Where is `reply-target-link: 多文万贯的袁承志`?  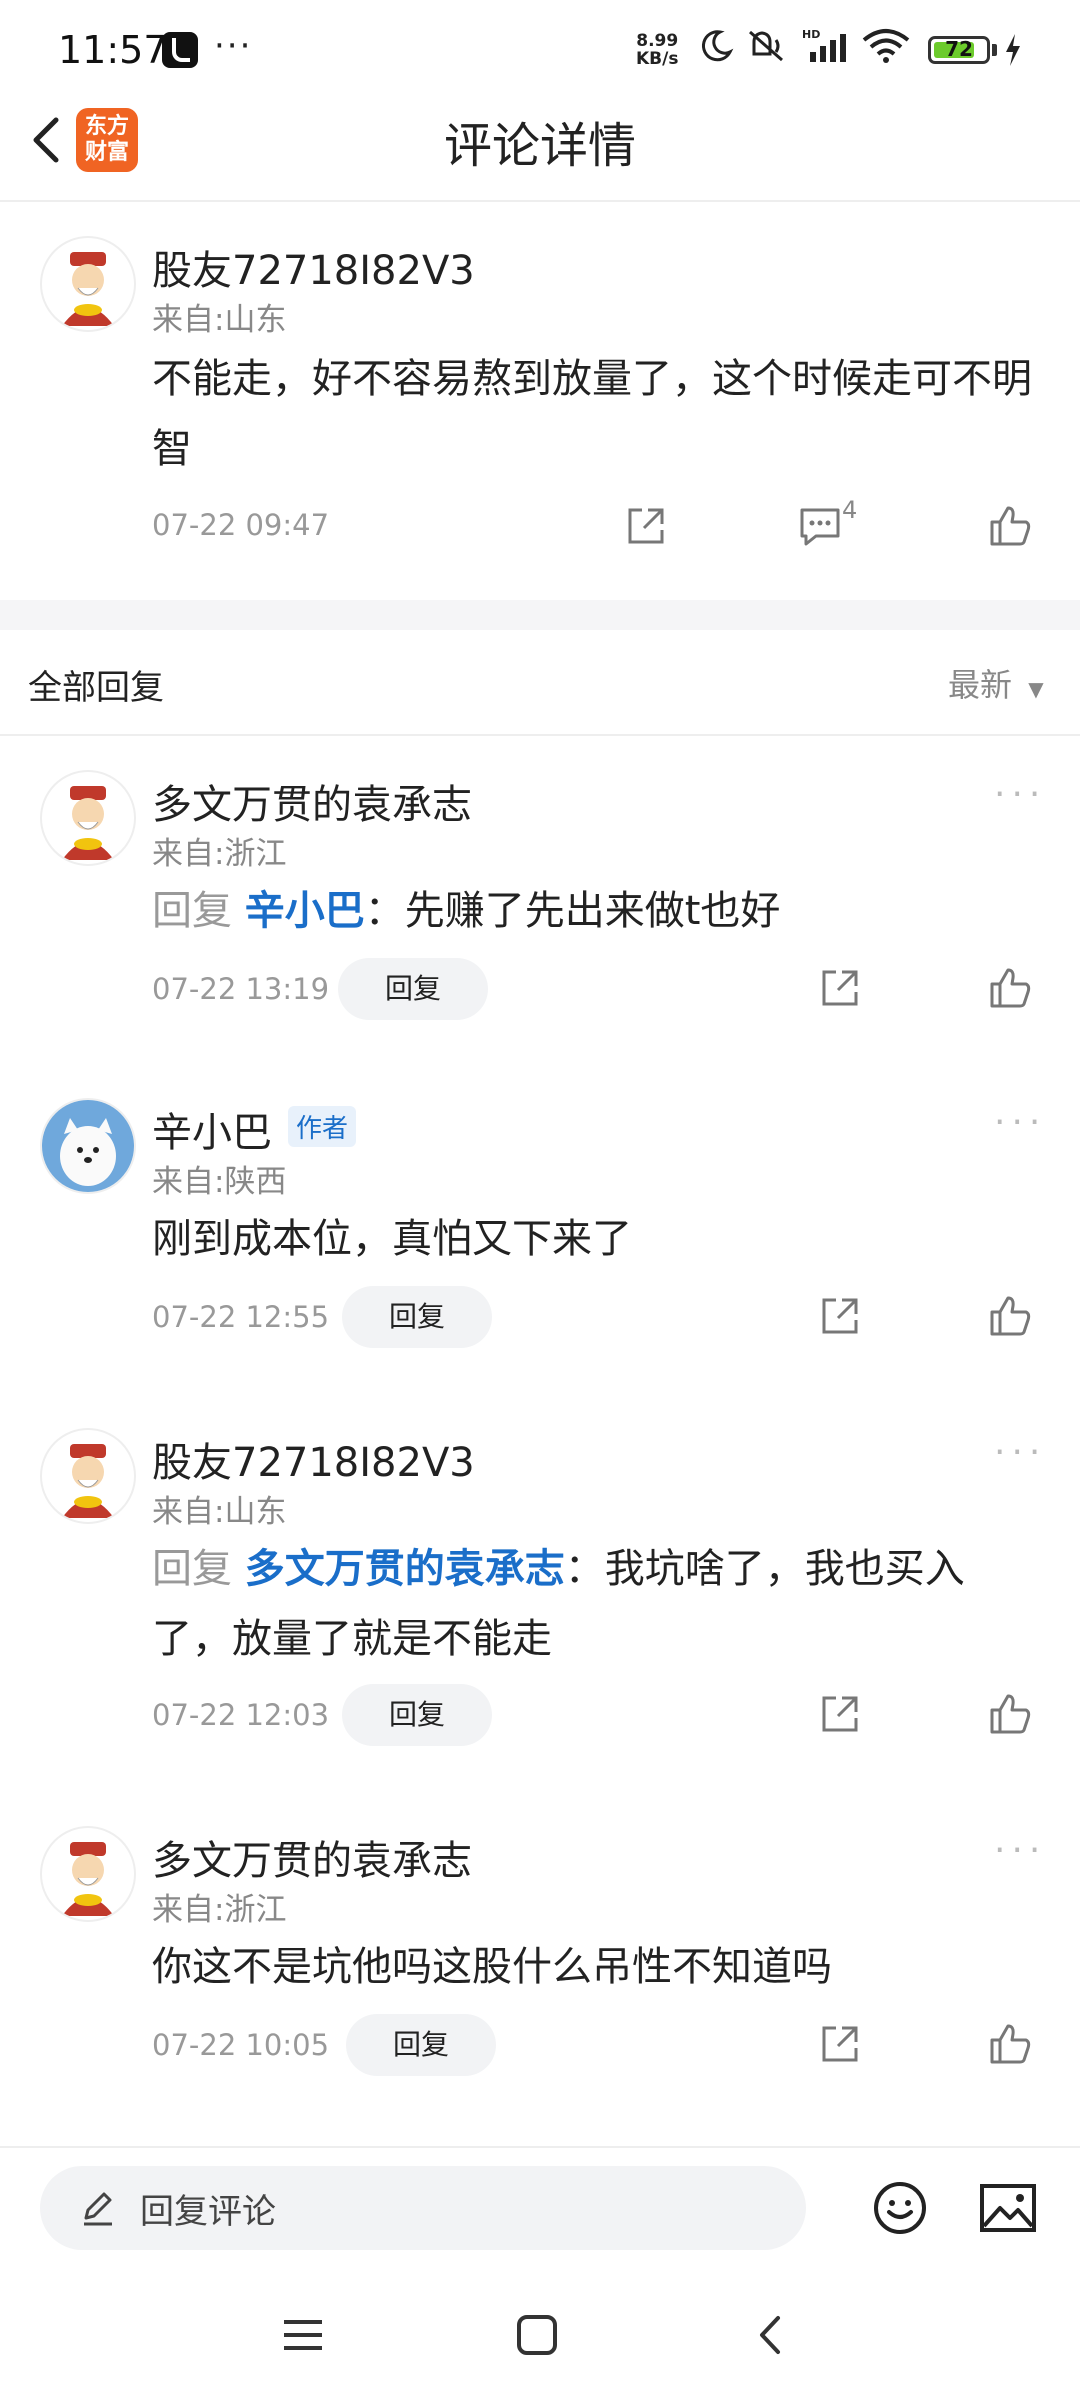 reply-target-link: 多文万贯的袁承志 is located at coordinates (405, 1569).